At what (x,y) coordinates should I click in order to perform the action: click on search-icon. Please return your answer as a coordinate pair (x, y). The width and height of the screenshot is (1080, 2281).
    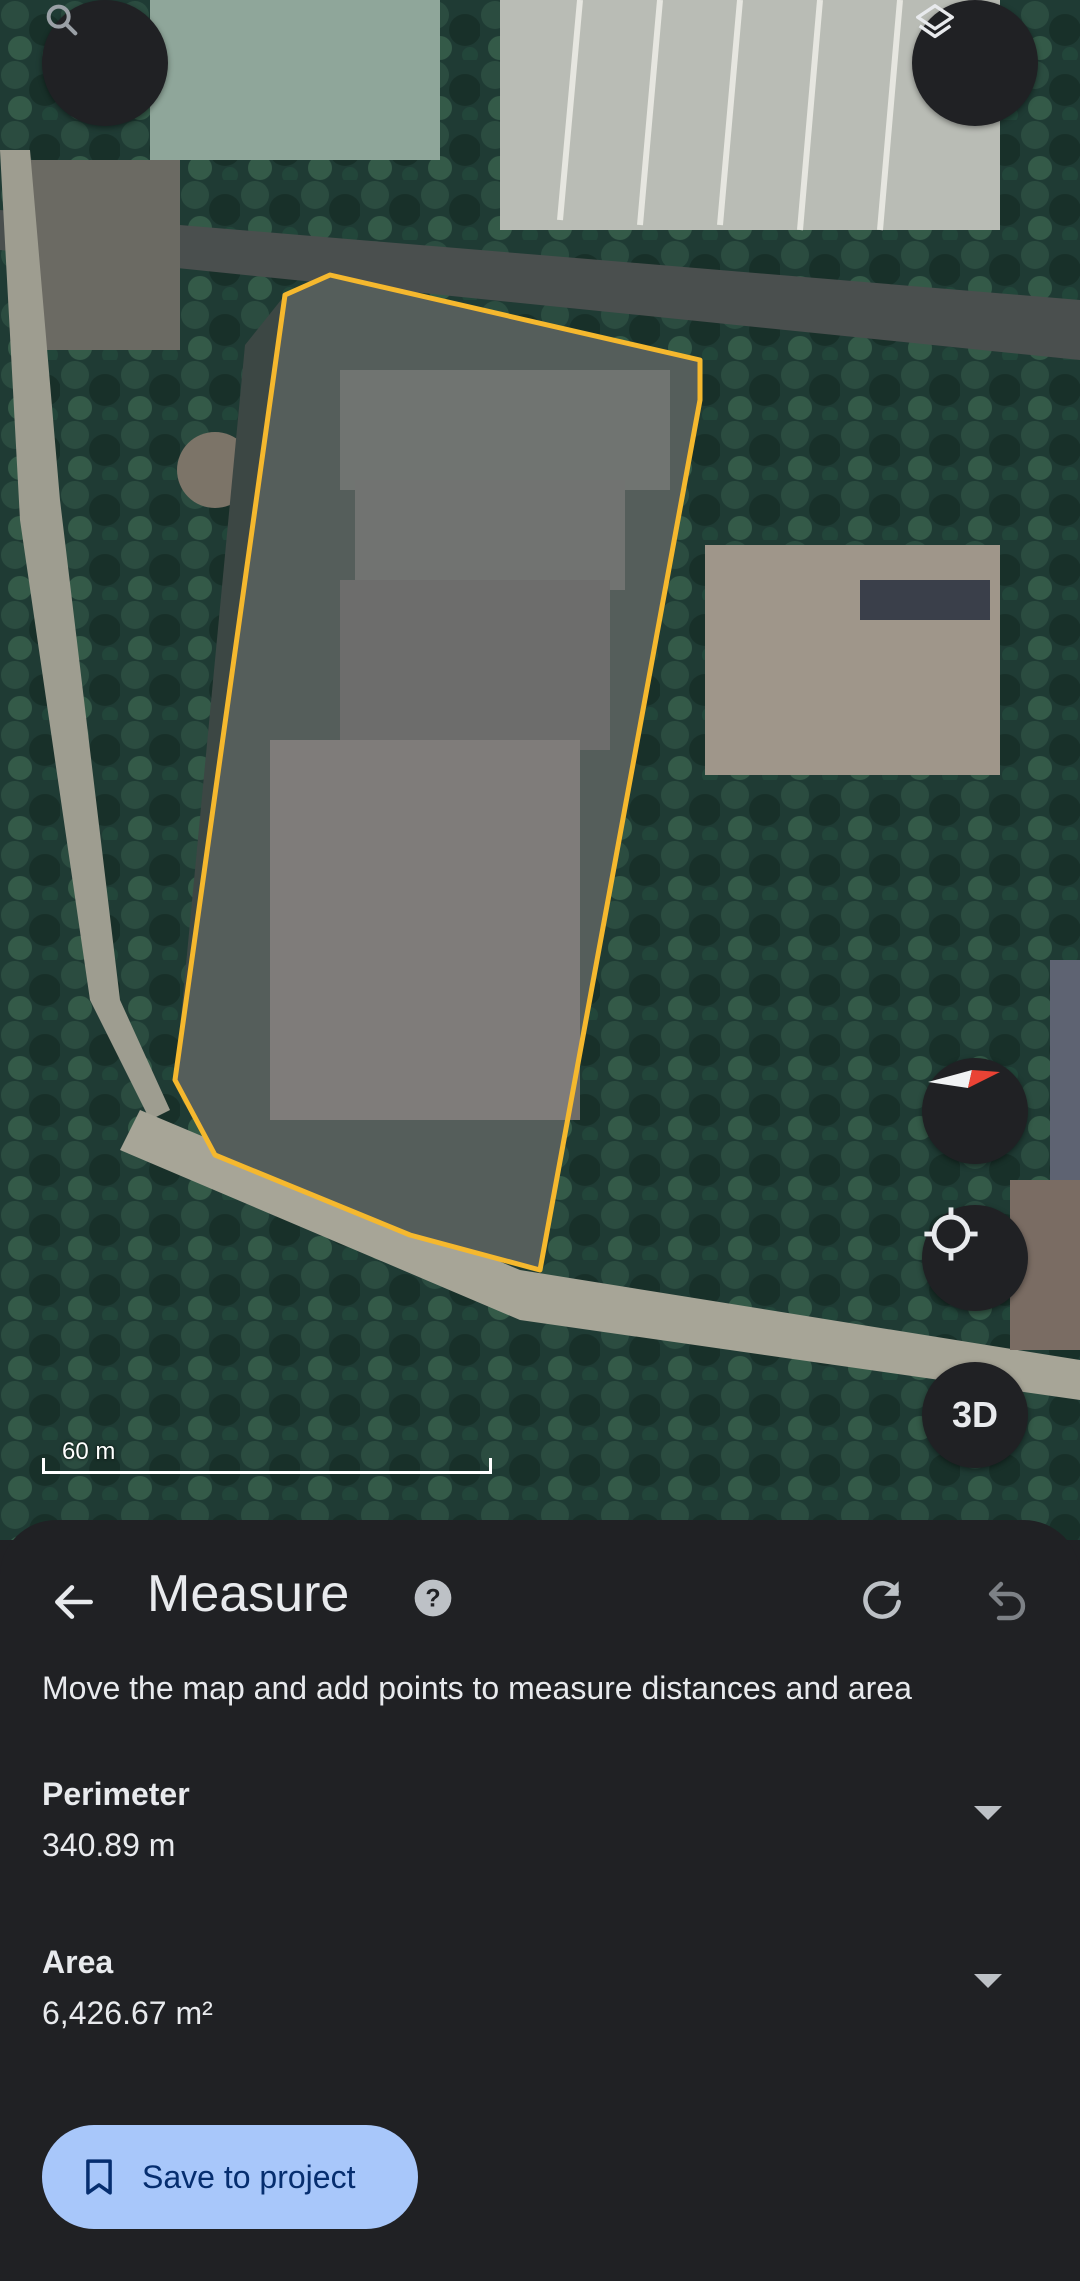
    Looking at the image, I should click on (62, 20).